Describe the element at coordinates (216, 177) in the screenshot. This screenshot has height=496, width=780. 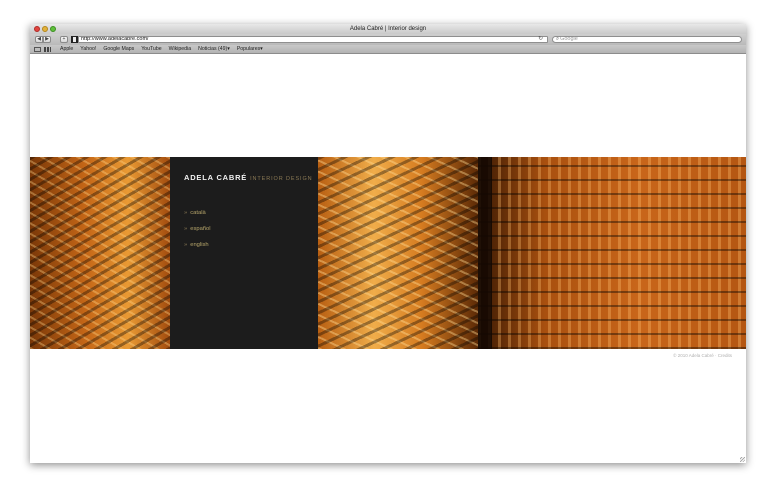
I see `brand-name: ADELA CABRÉ` at that location.